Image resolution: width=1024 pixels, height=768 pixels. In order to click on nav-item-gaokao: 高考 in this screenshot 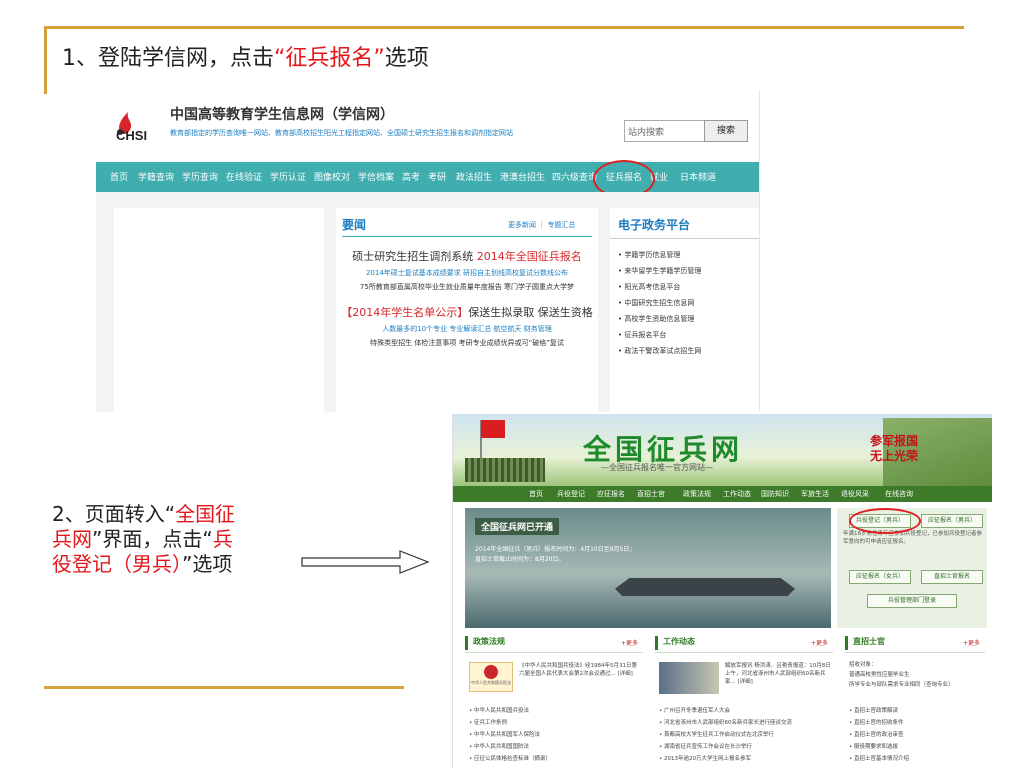, I will do `click(411, 176)`.